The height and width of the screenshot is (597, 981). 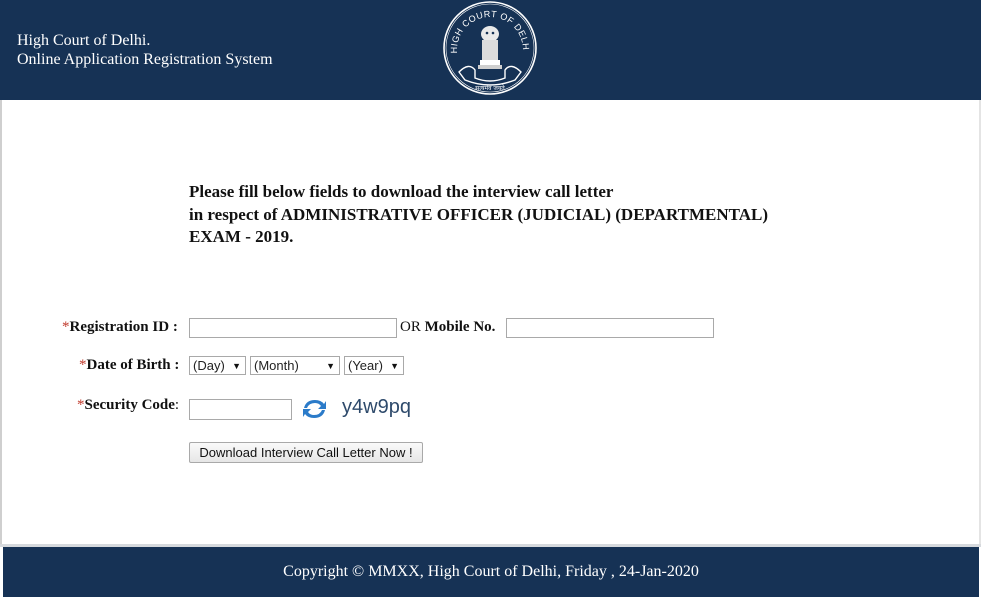 What do you see at coordinates (295, 365) in the screenshot?
I see `dob-month-select: (Month) ▼` at bounding box center [295, 365].